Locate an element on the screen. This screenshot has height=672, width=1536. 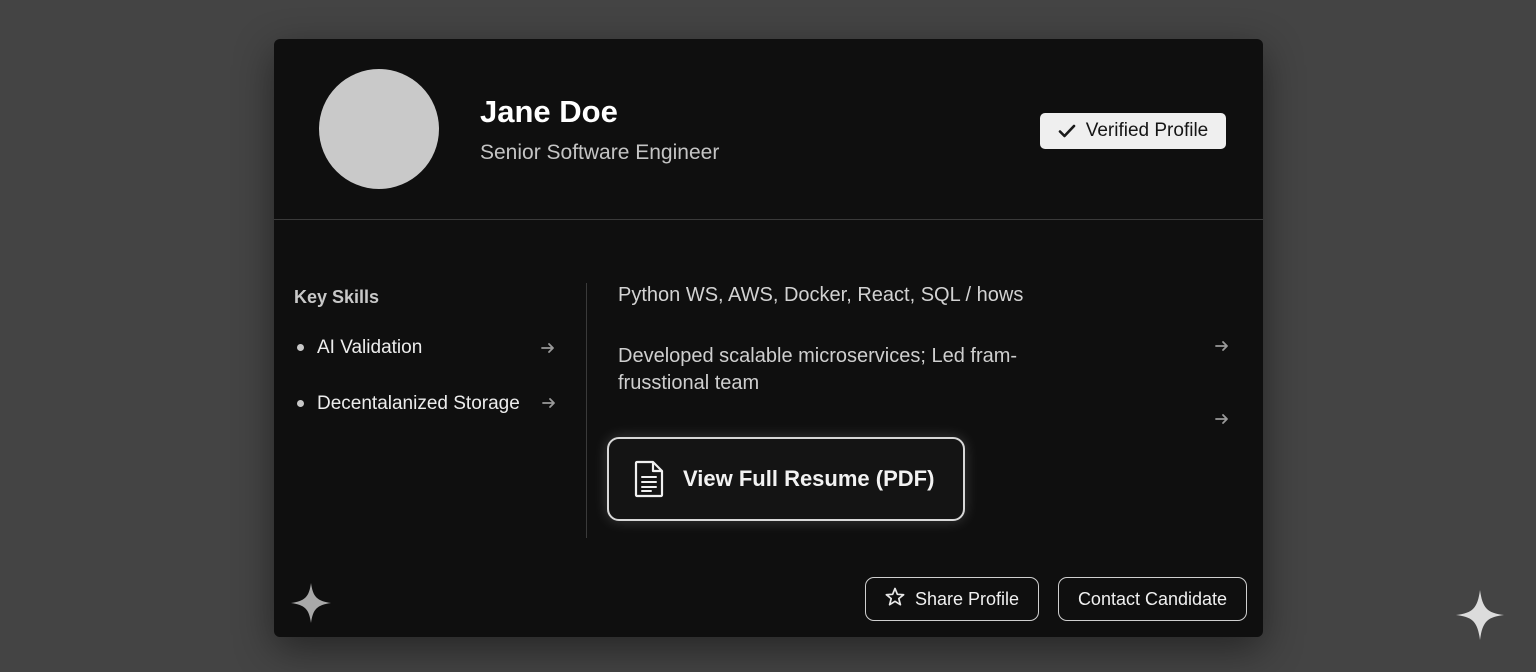
skills-heading: Key Skills is located at coordinates (337, 297).